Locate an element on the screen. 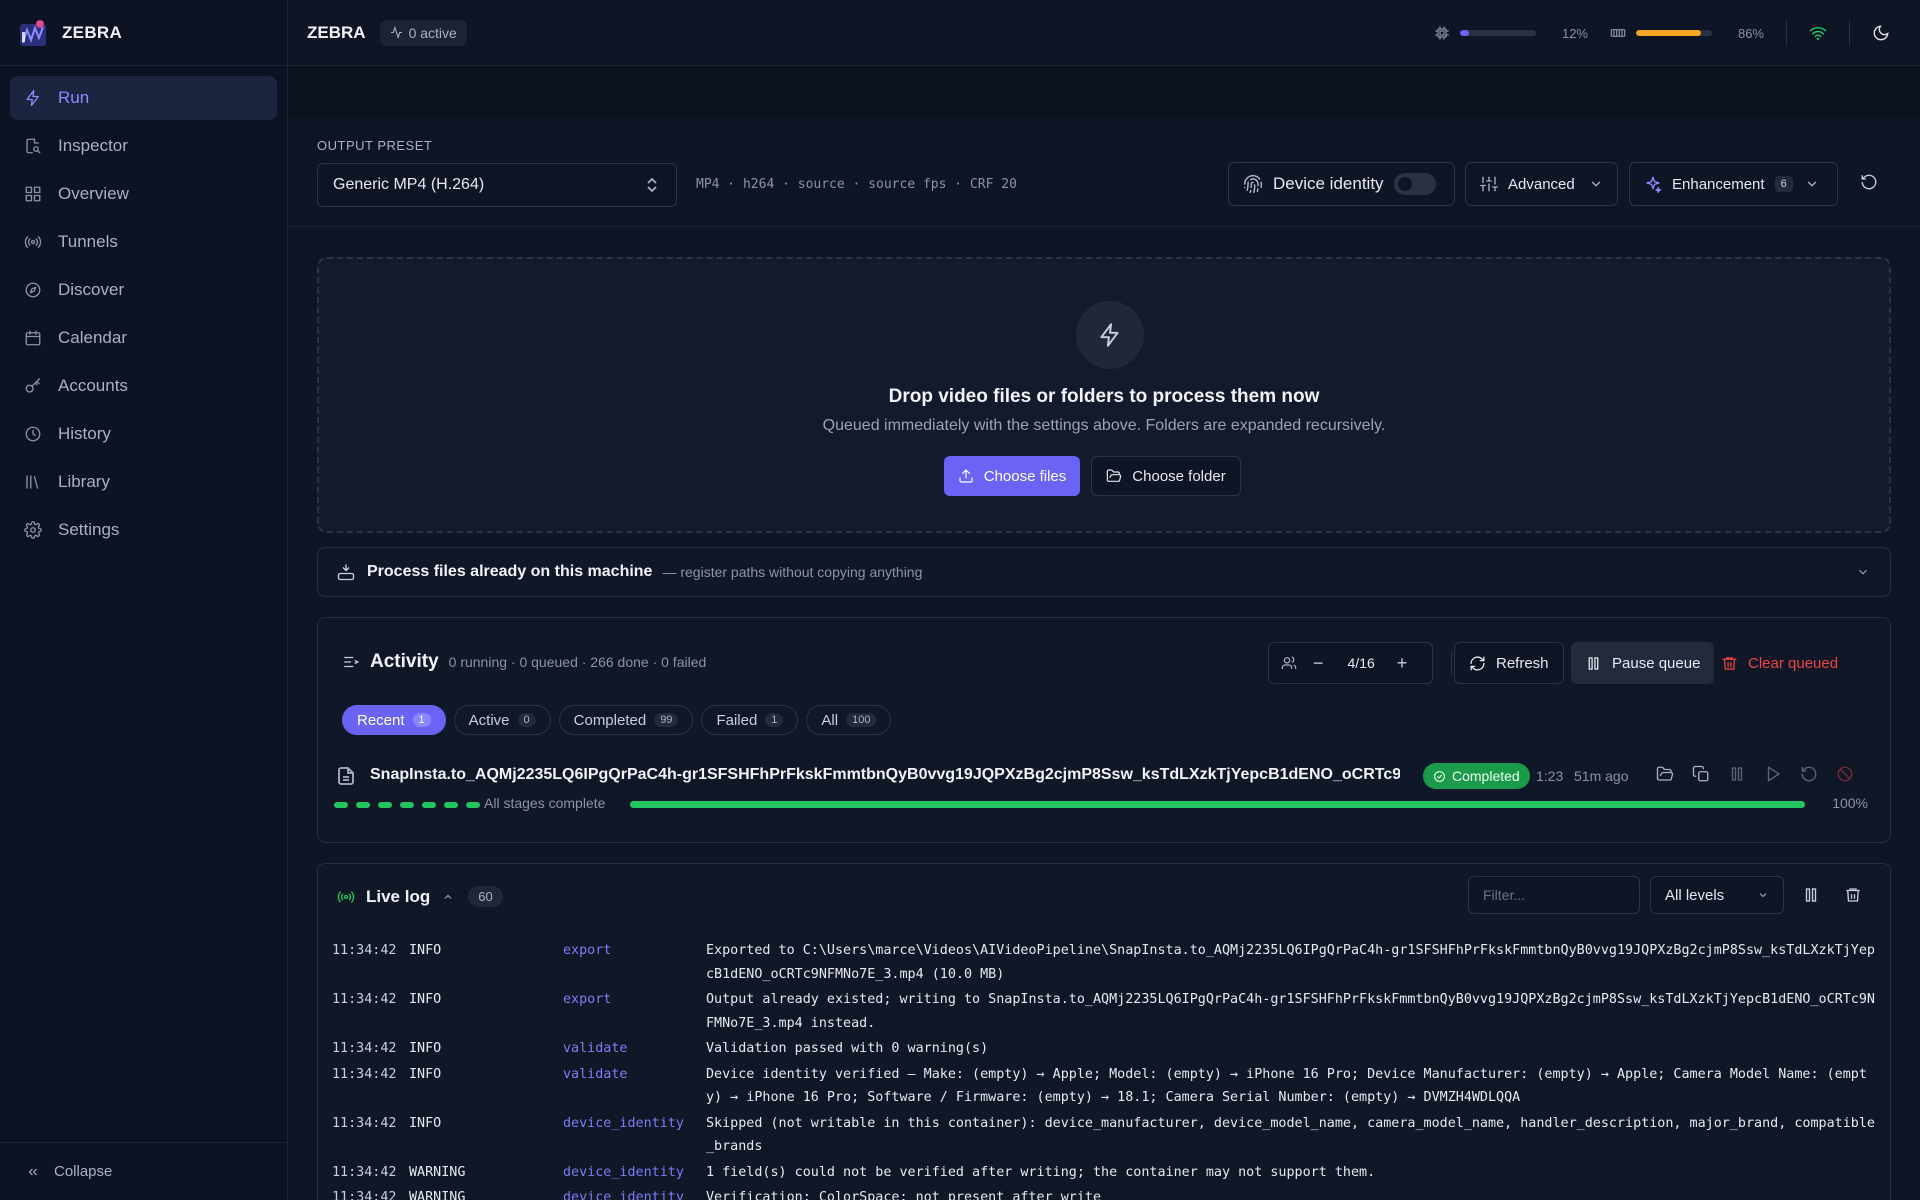 Image resolution: width=1920 pixels, height=1200 pixels. log-level-value: All levels is located at coordinates (1695, 895).